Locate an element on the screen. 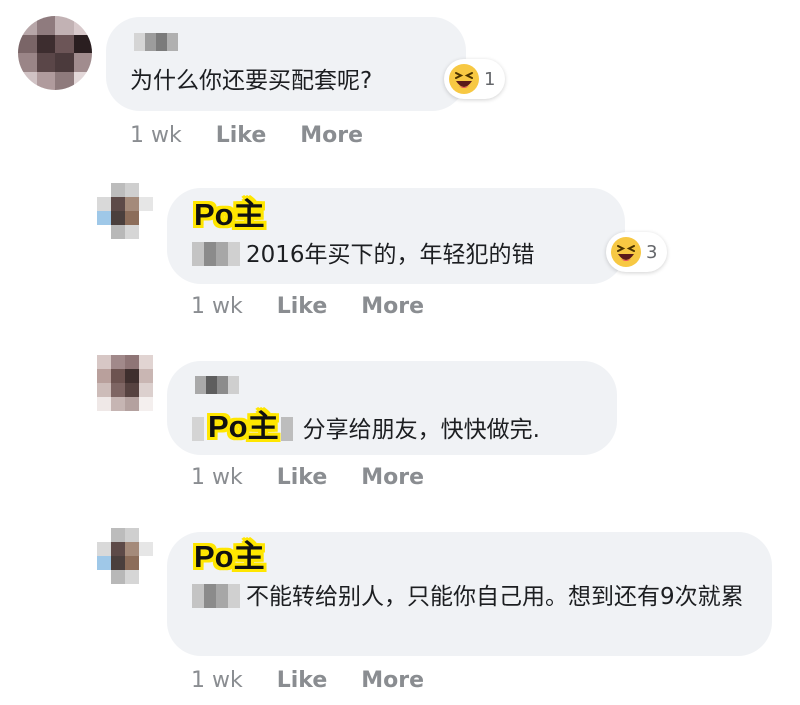  comment-text: 不能转给别人，只能你自己用。想到还有9次就累 is located at coordinates (495, 597).